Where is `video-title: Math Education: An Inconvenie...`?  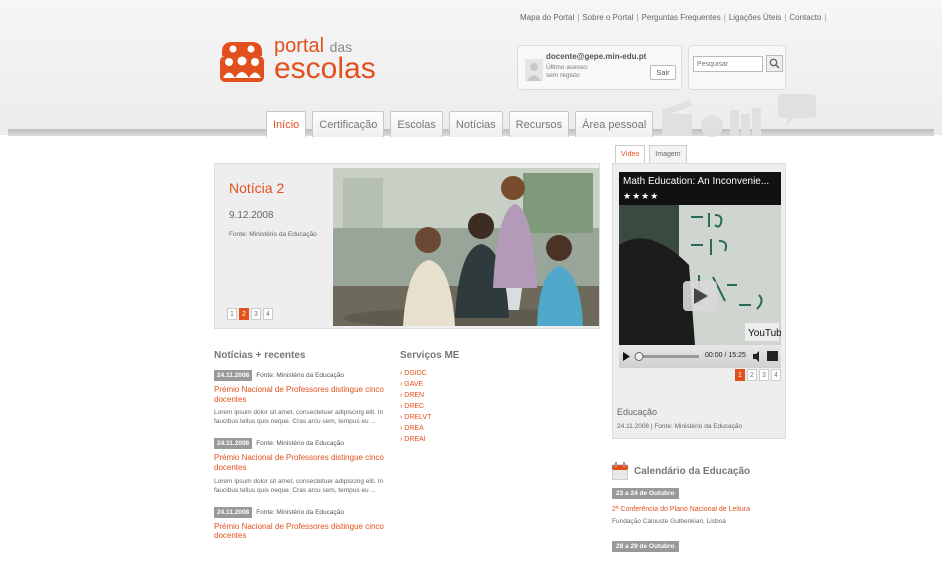
video-title: Math Education: An Inconvenie... is located at coordinates (696, 181).